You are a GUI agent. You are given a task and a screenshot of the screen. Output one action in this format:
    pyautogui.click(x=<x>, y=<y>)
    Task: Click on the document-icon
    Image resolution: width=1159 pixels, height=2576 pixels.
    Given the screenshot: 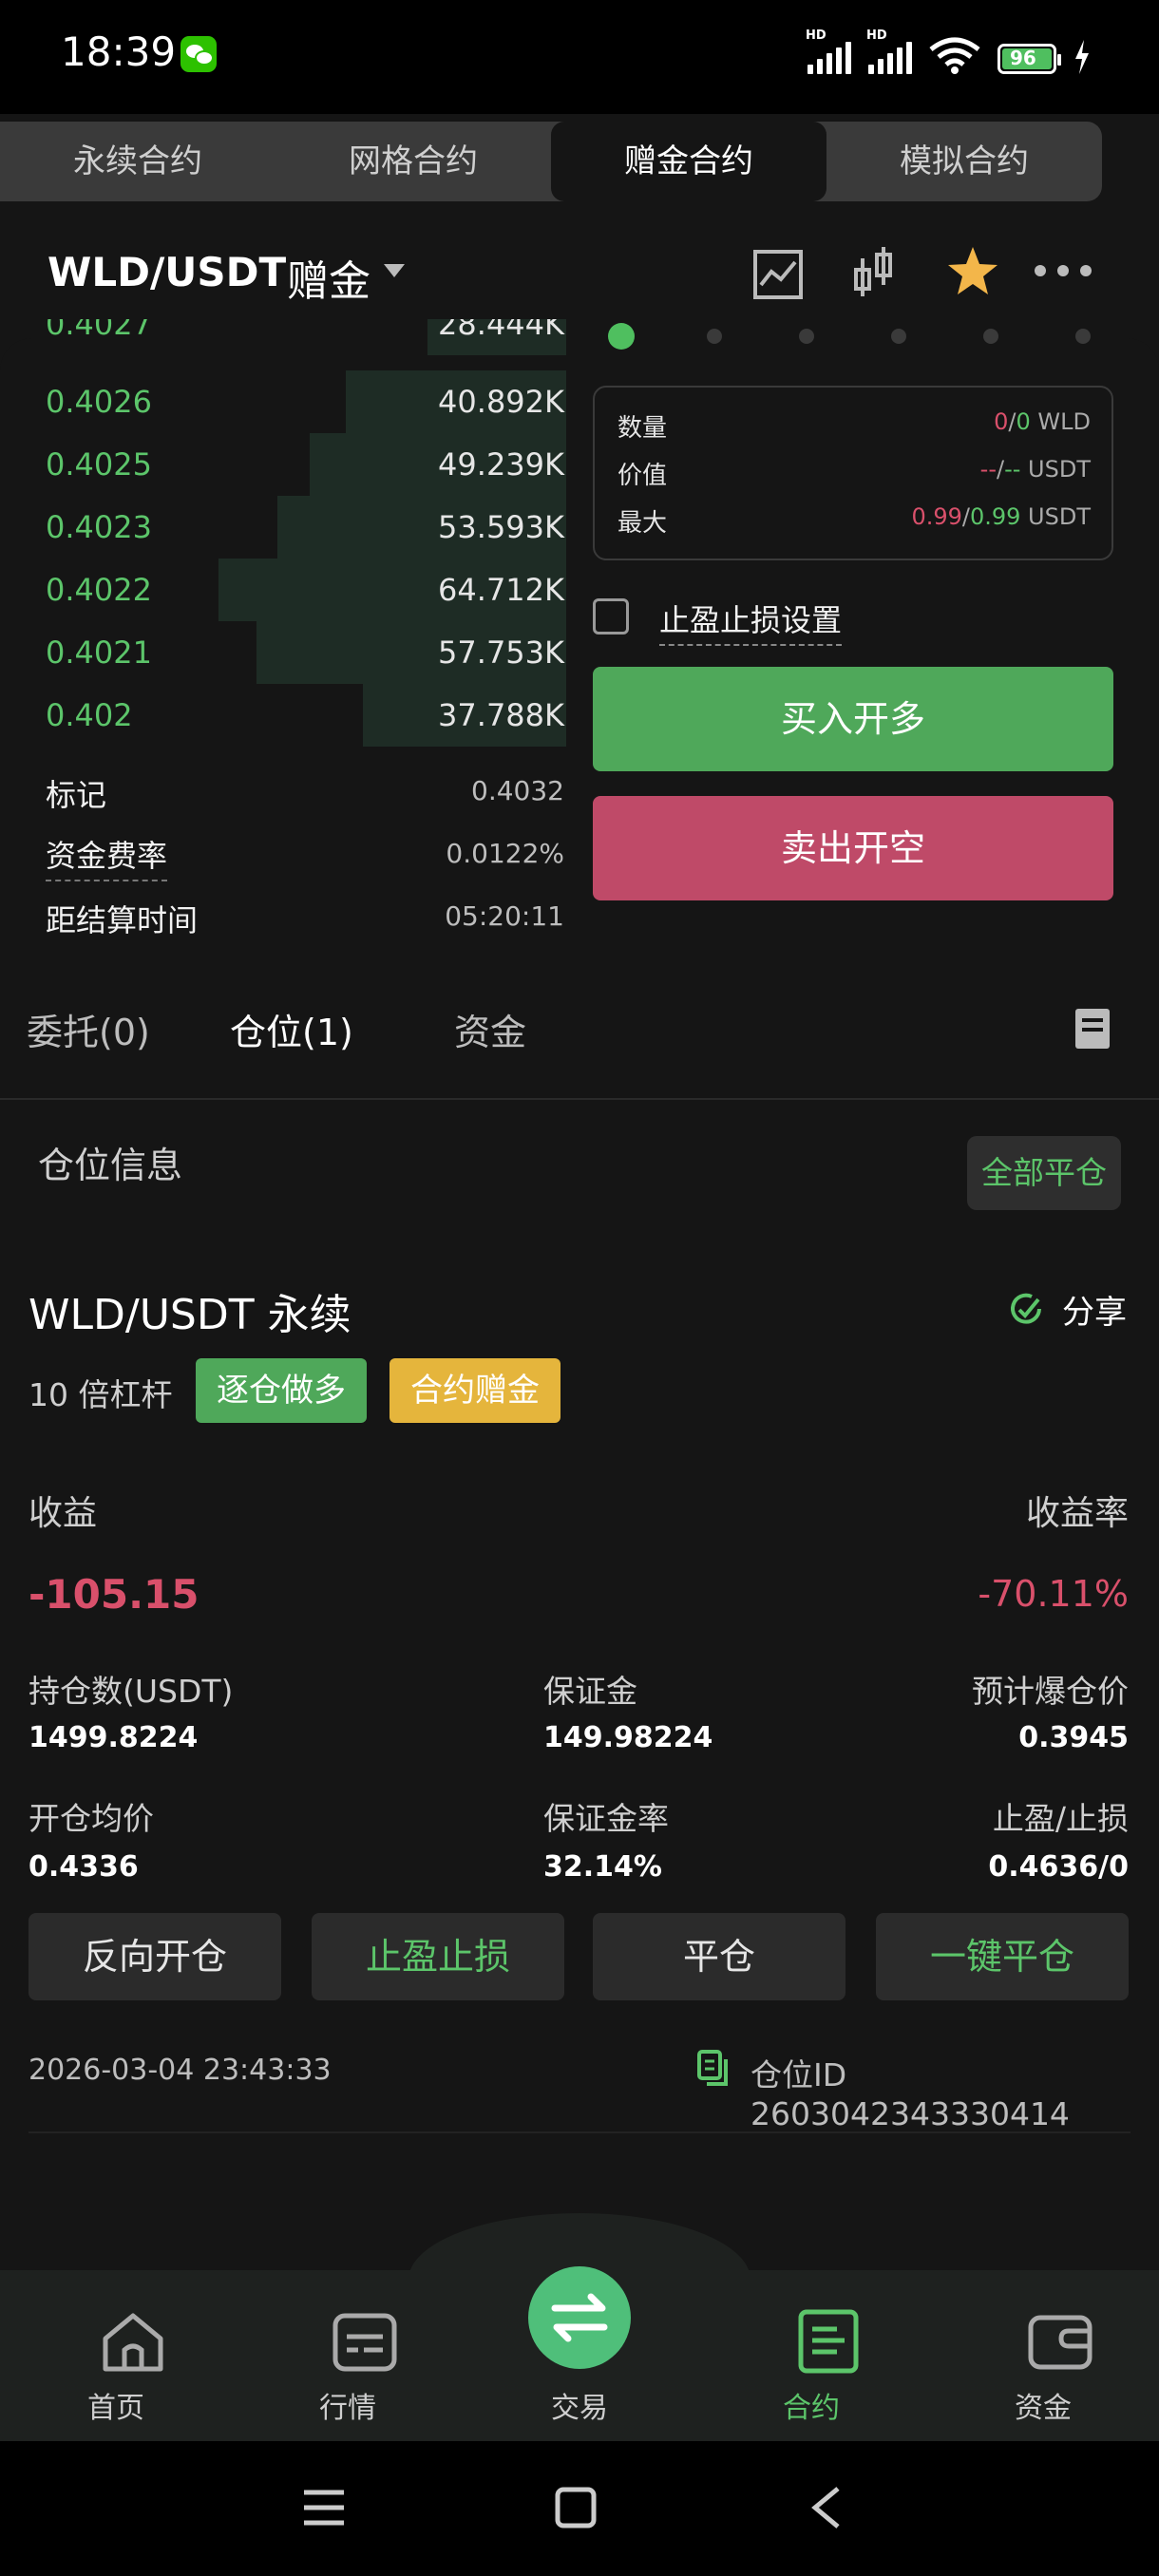 What is the action you would take?
    pyautogui.click(x=1093, y=1029)
    